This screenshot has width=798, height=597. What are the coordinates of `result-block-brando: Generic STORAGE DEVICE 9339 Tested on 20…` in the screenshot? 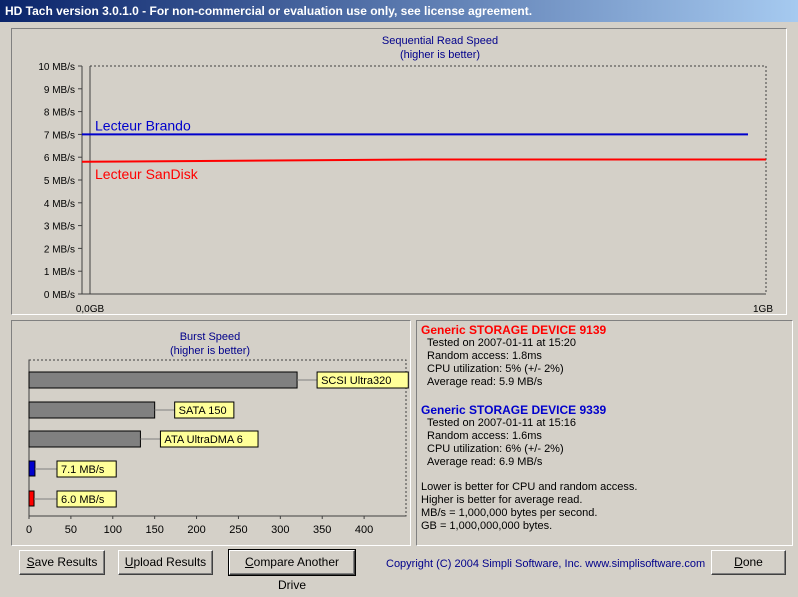 It's located at (604, 436).